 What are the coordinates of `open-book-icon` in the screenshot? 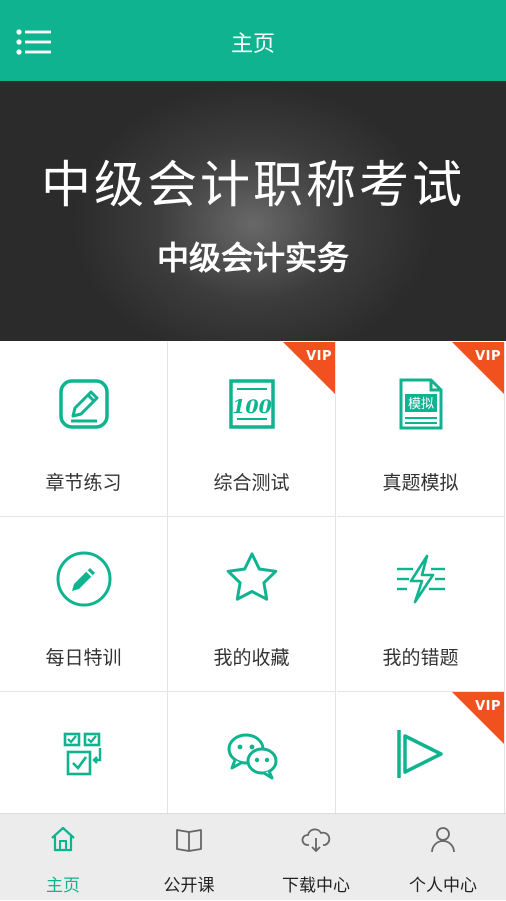 It's located at (189, 840).